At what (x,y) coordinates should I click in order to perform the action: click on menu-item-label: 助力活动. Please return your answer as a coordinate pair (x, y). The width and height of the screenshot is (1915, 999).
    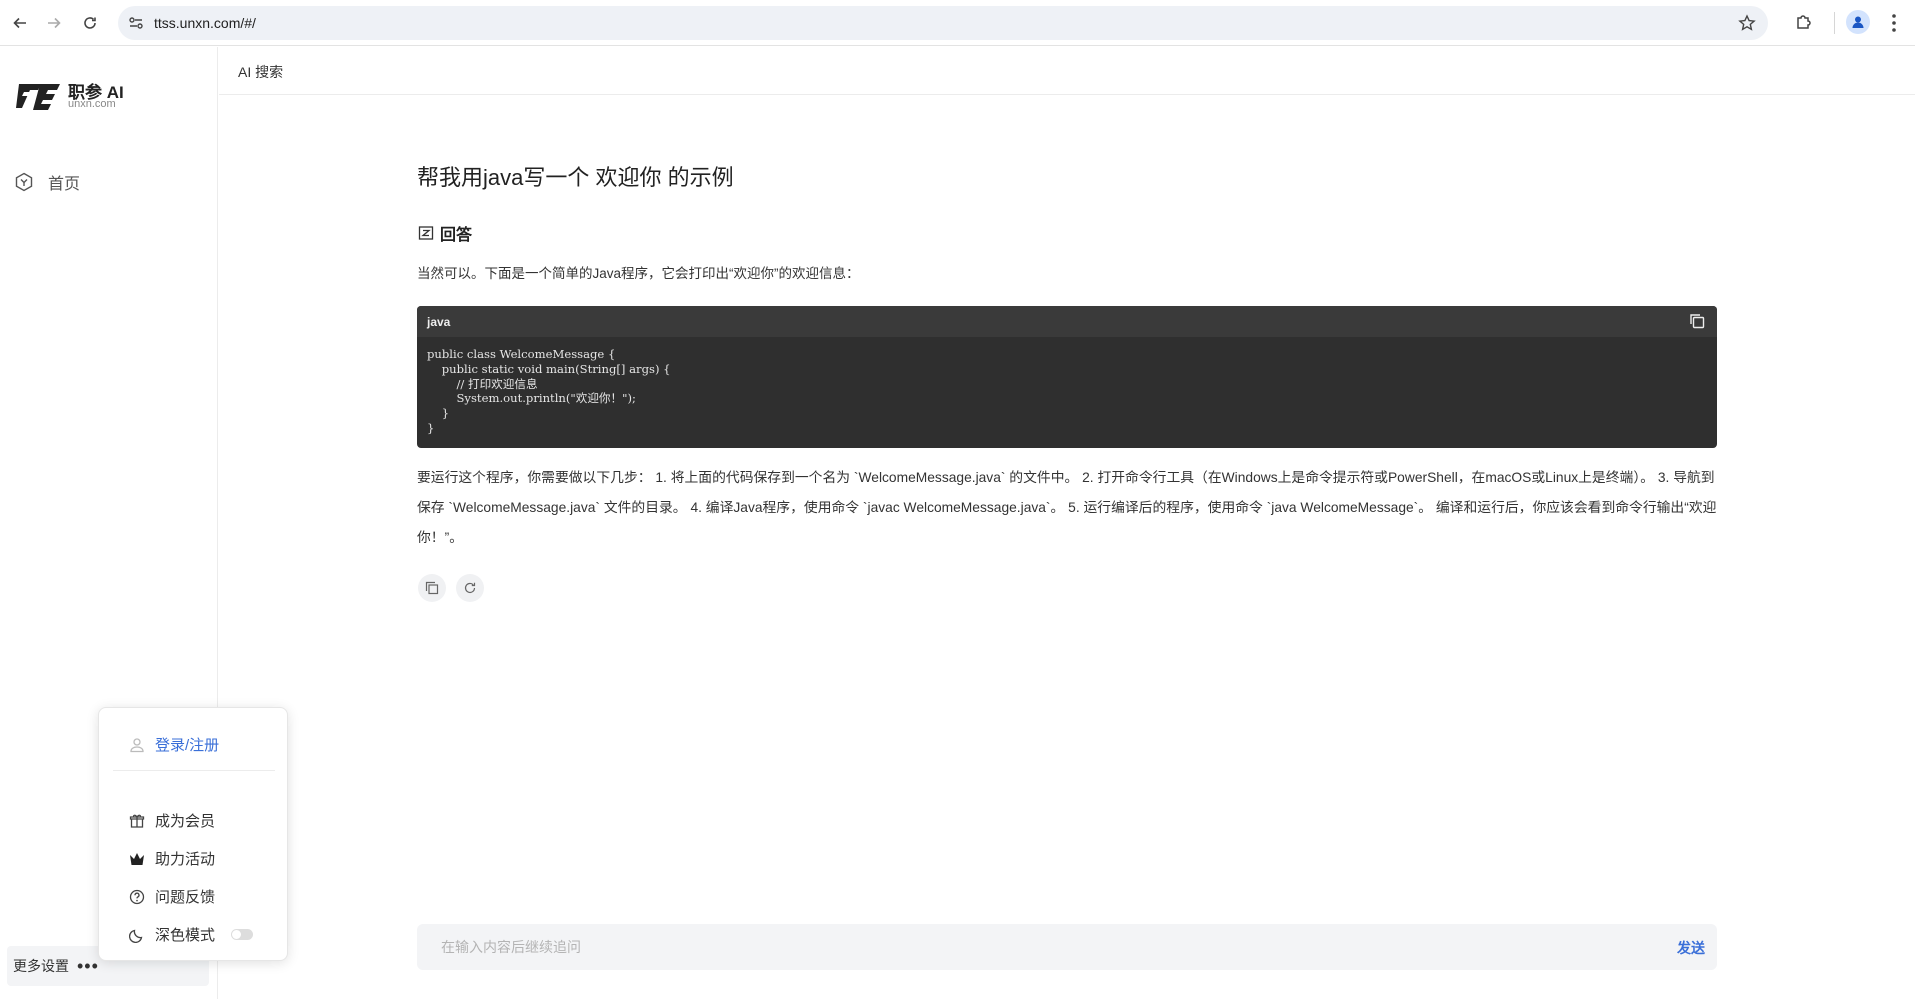
    Looking at the image, I should click on (185, 859).